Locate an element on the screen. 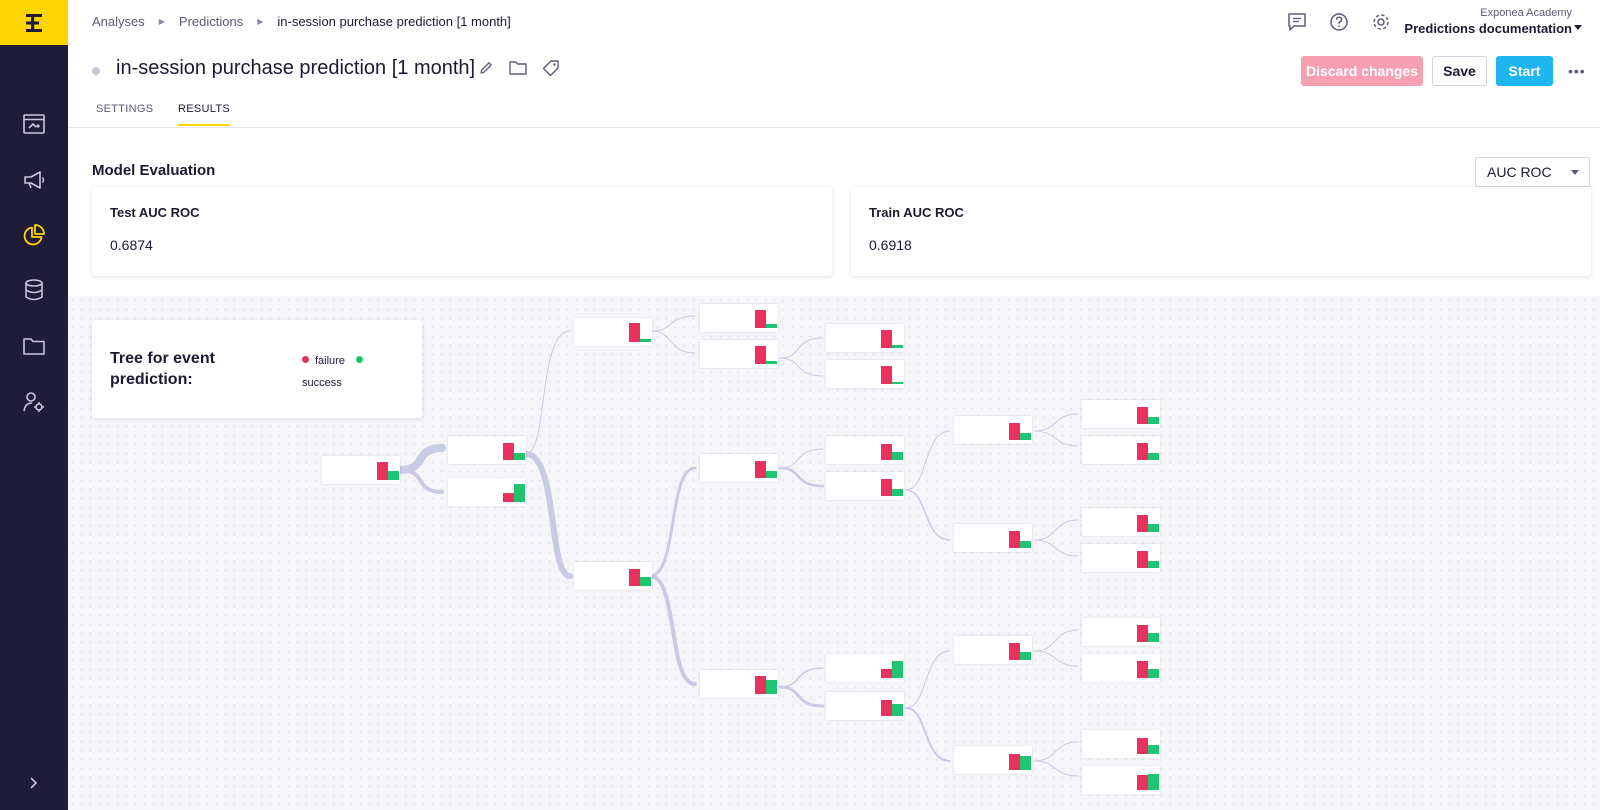 This screenshot has height=810, width=1600. chevron-right-icon is located at coordinates (34, 783).